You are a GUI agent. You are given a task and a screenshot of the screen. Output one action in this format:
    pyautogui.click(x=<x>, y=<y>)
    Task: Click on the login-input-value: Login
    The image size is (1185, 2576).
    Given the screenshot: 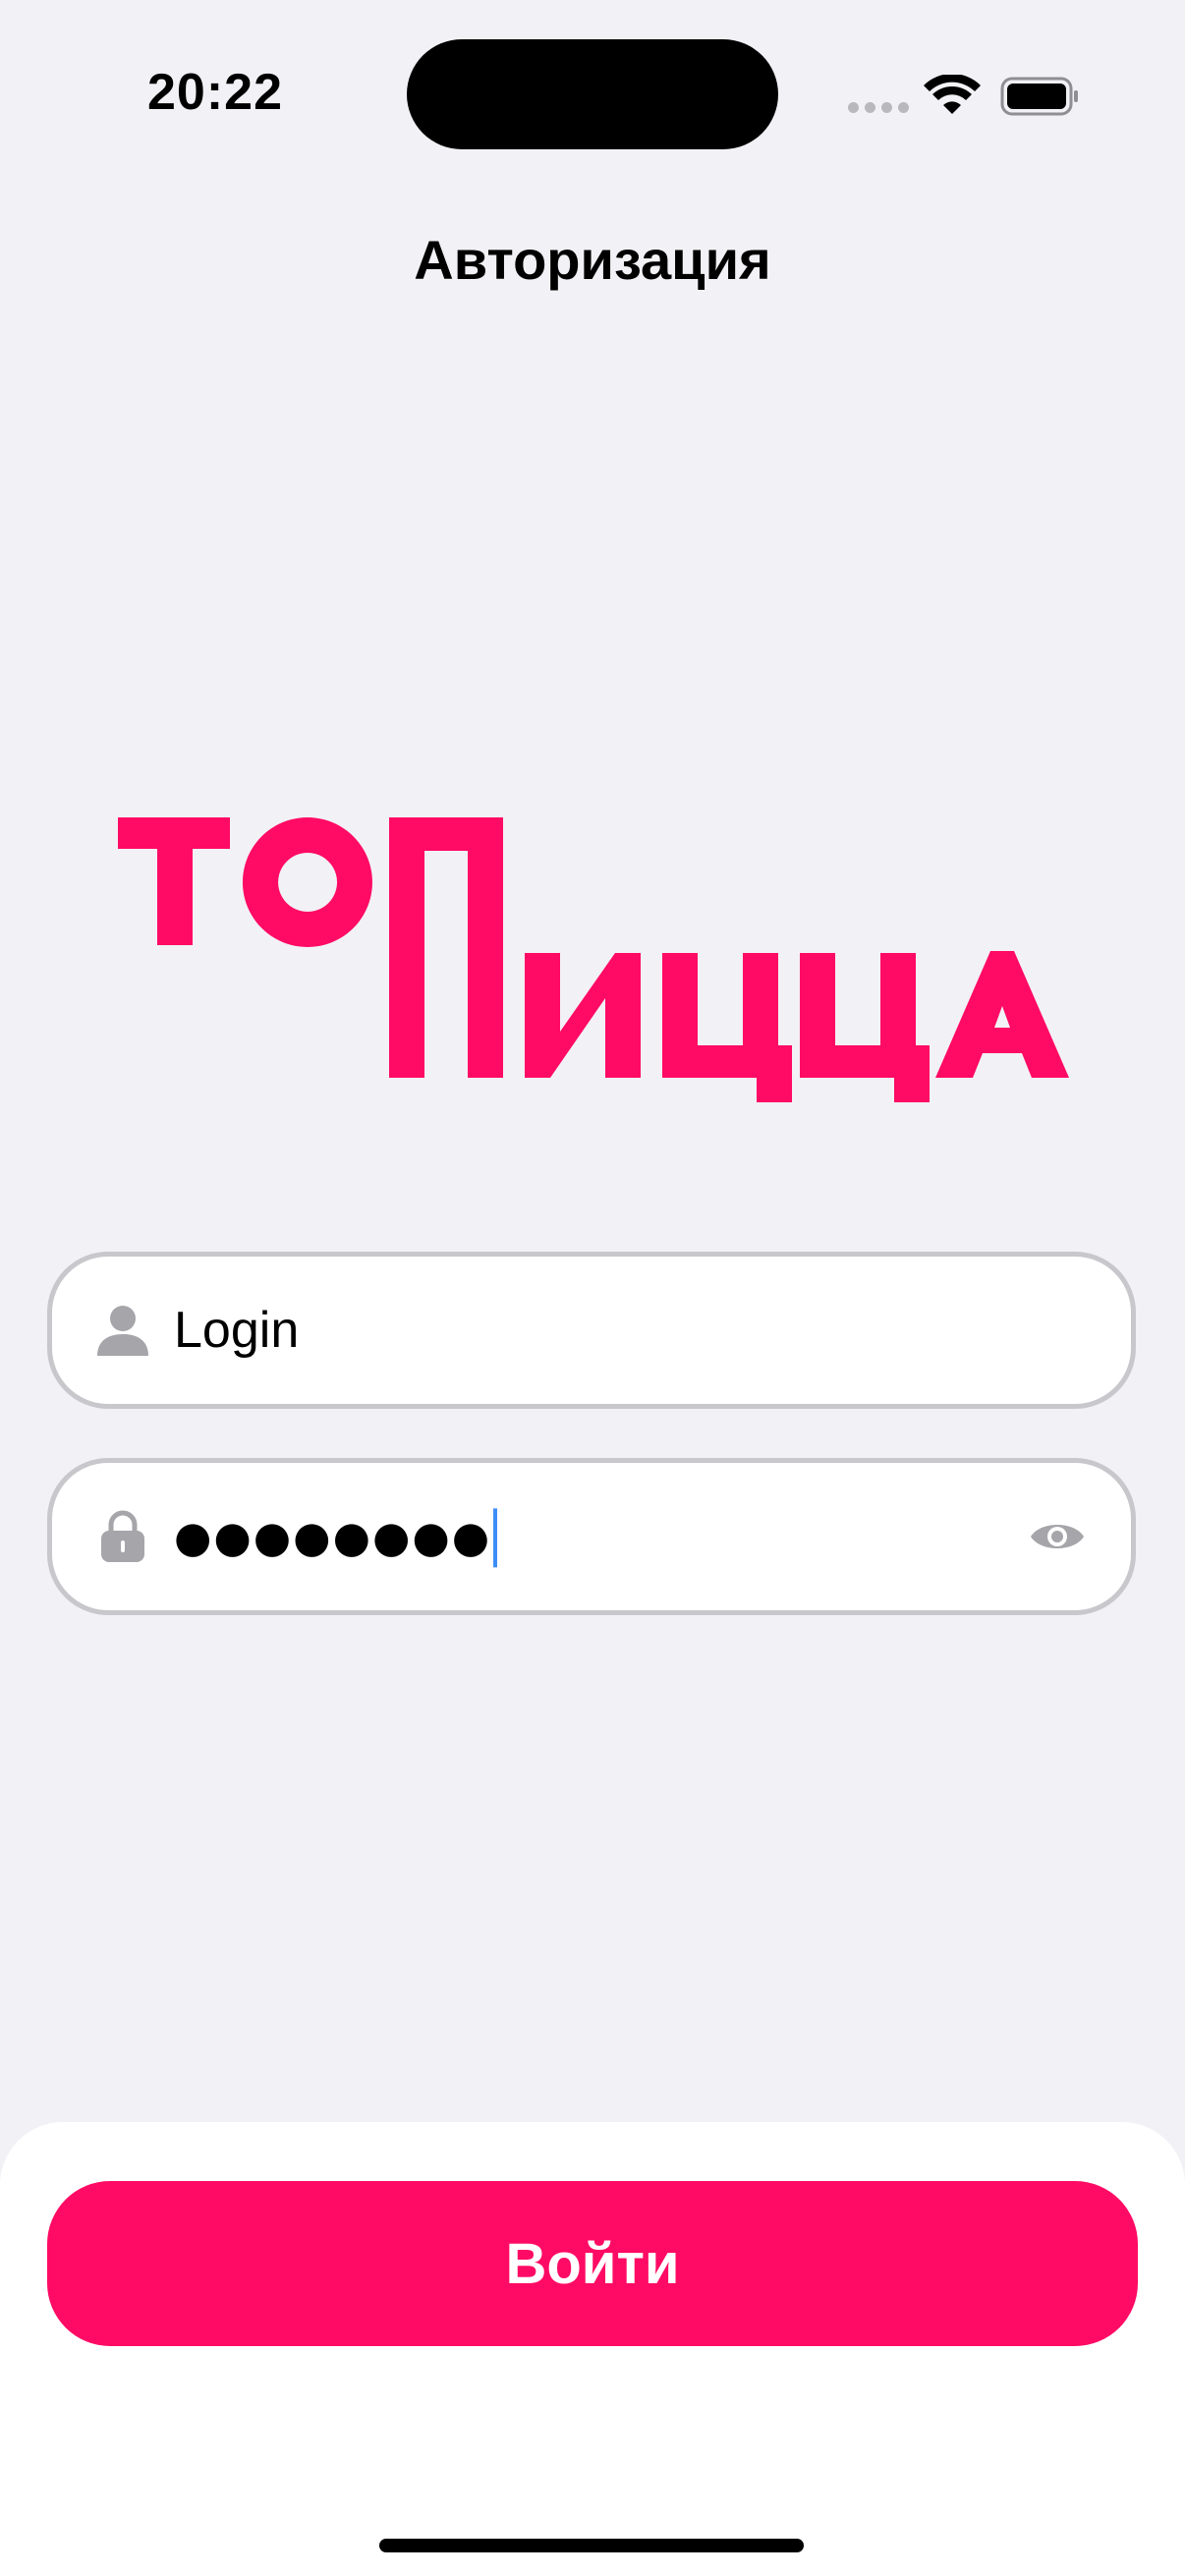 What is the action you would take?
    pyautogui.click(x=237, y=1330)
    